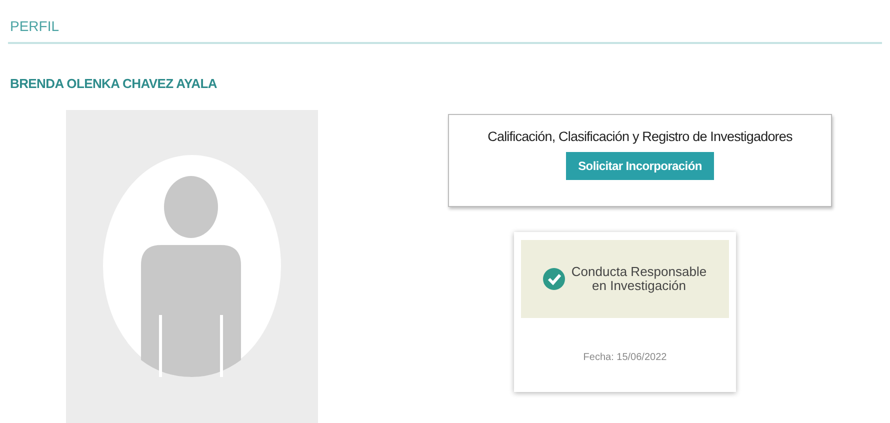 This screenshot has height=423, width=890. I want to click on badge-date: Fecha: 15/06/2022, so click(625, 357).